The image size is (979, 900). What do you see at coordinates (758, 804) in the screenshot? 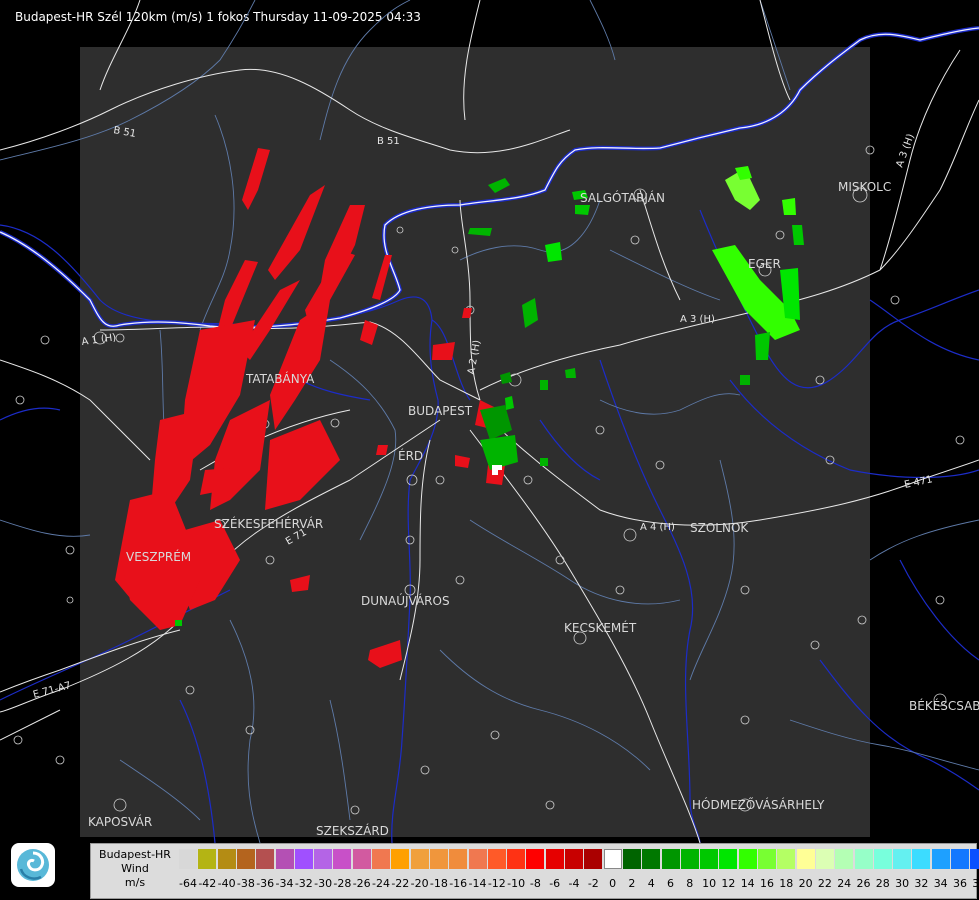
I see `city-label-hodmezovasarhely: HÓDMEZŐVÁSÁRHELY` at bounding box center [758, 804].